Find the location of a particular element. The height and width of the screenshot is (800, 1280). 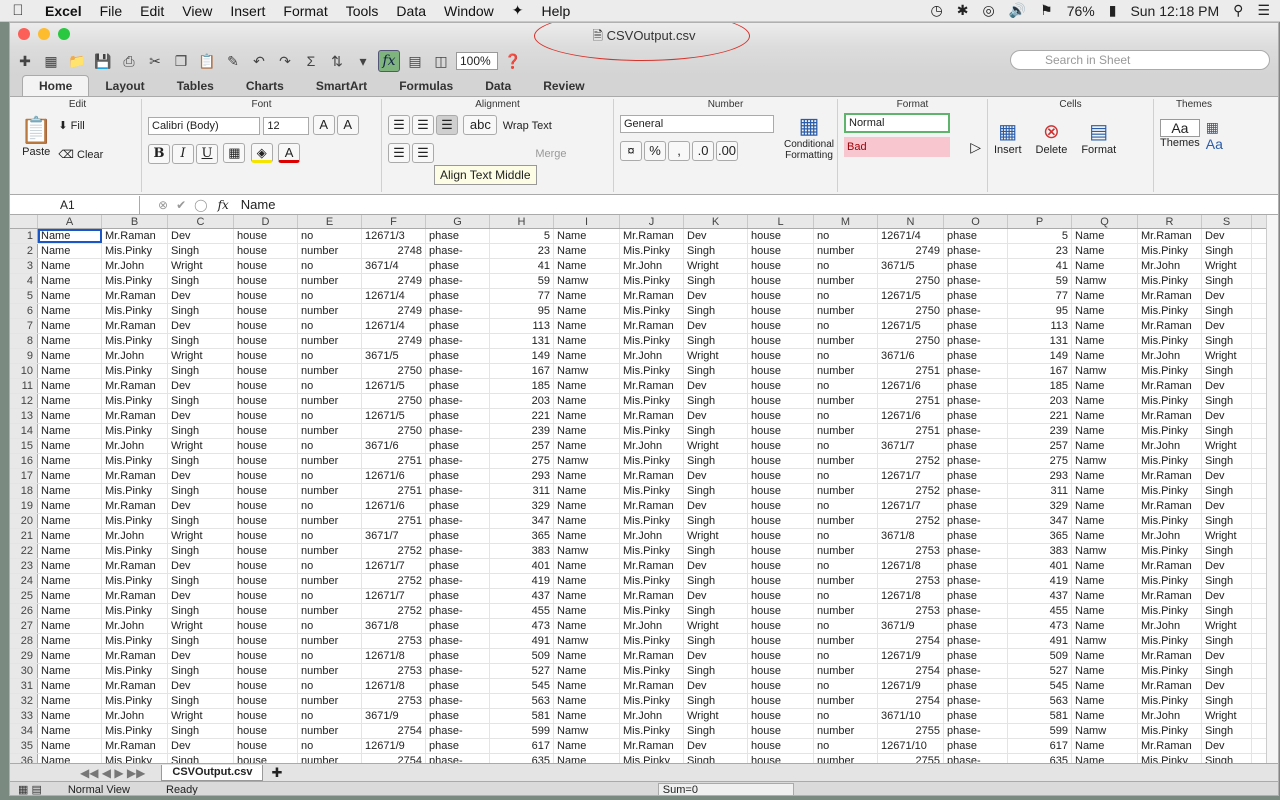

column-header: G is located at coordinates (458, 221).